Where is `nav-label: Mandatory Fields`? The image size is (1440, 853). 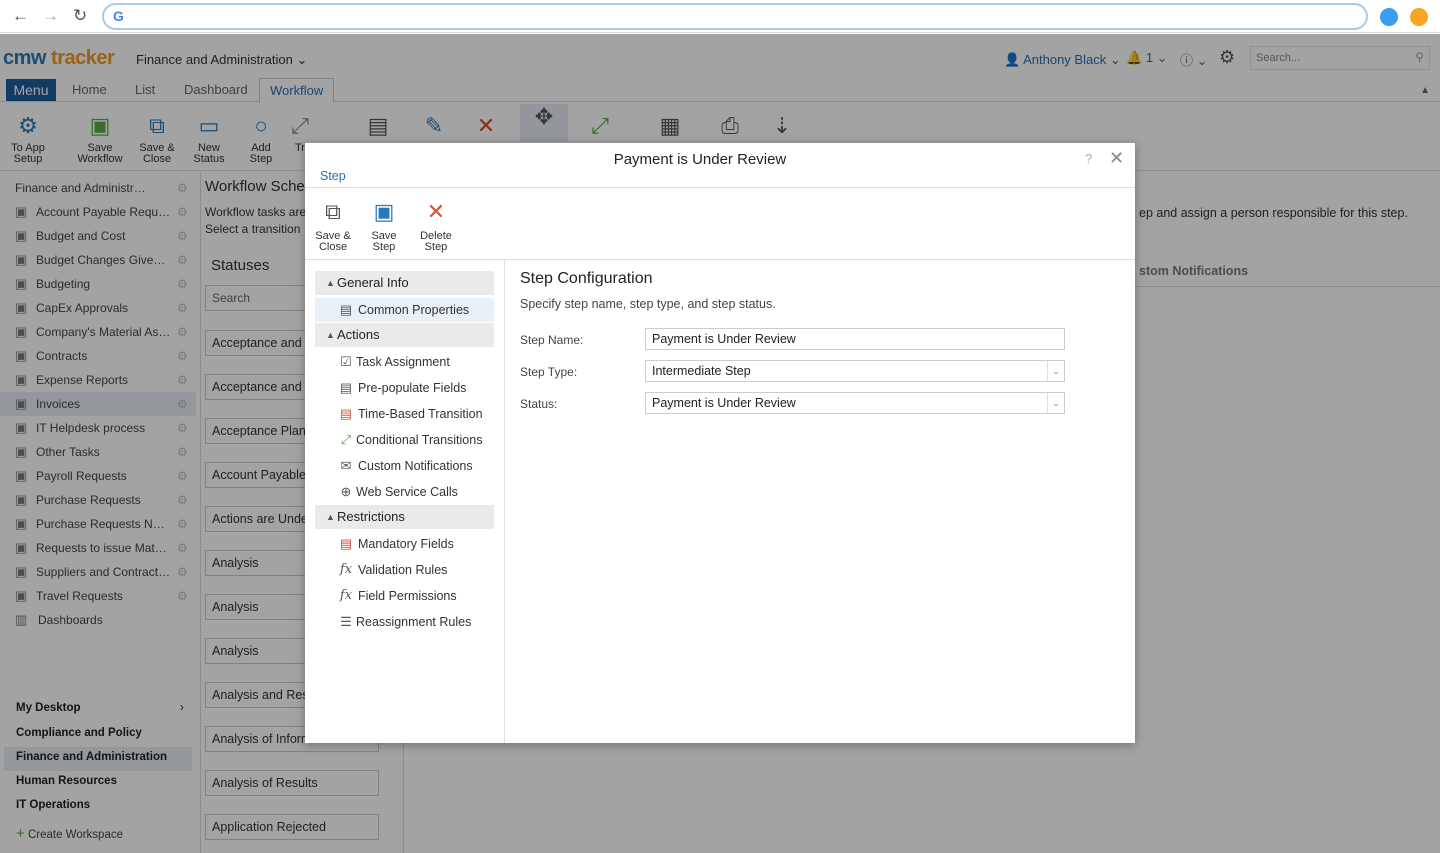
nav-label: Mandatory Fields is located at coordinates (406, 544).